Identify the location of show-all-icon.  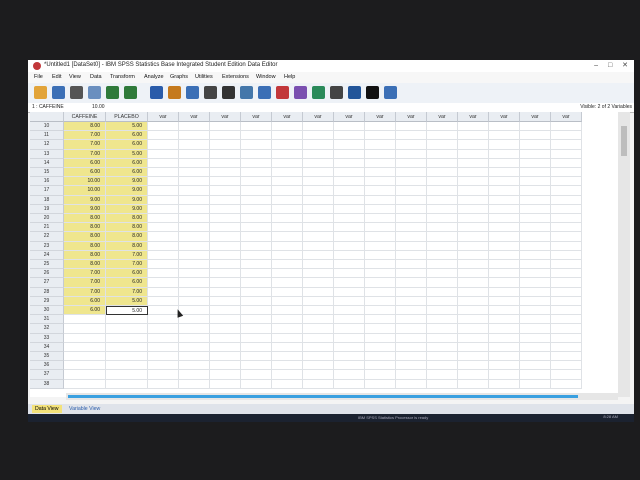
(372, 92).